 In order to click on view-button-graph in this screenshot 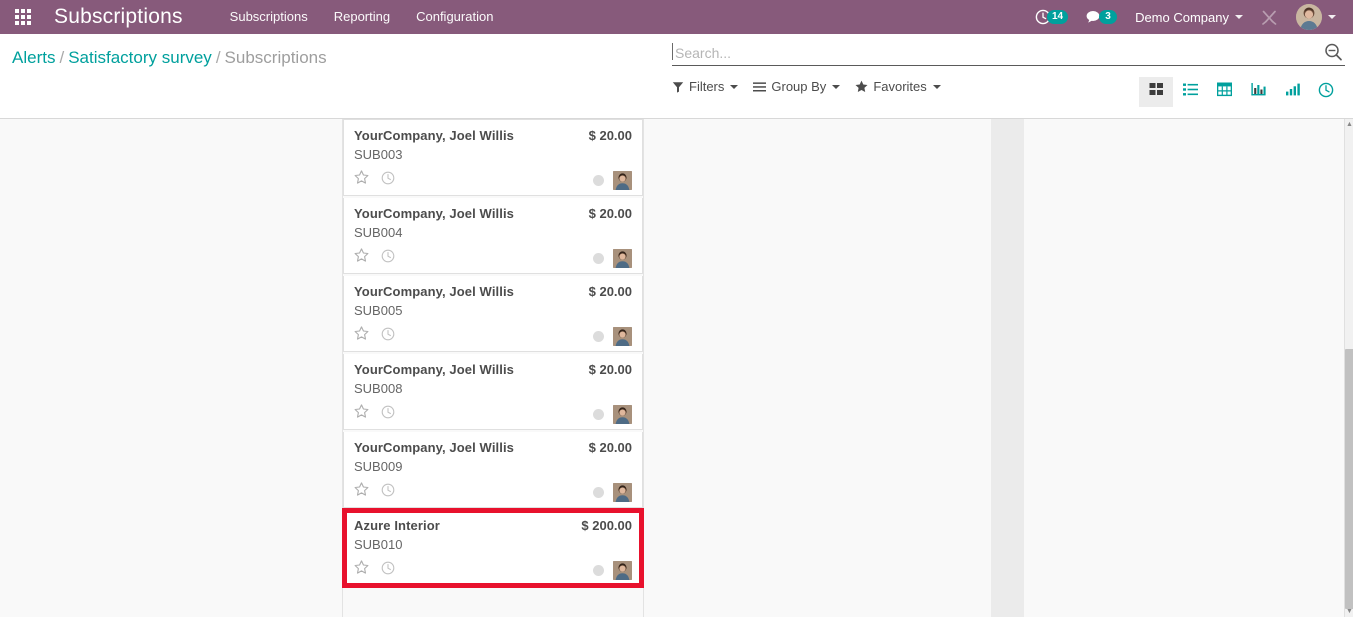, I will do `click(1258, 92)`.